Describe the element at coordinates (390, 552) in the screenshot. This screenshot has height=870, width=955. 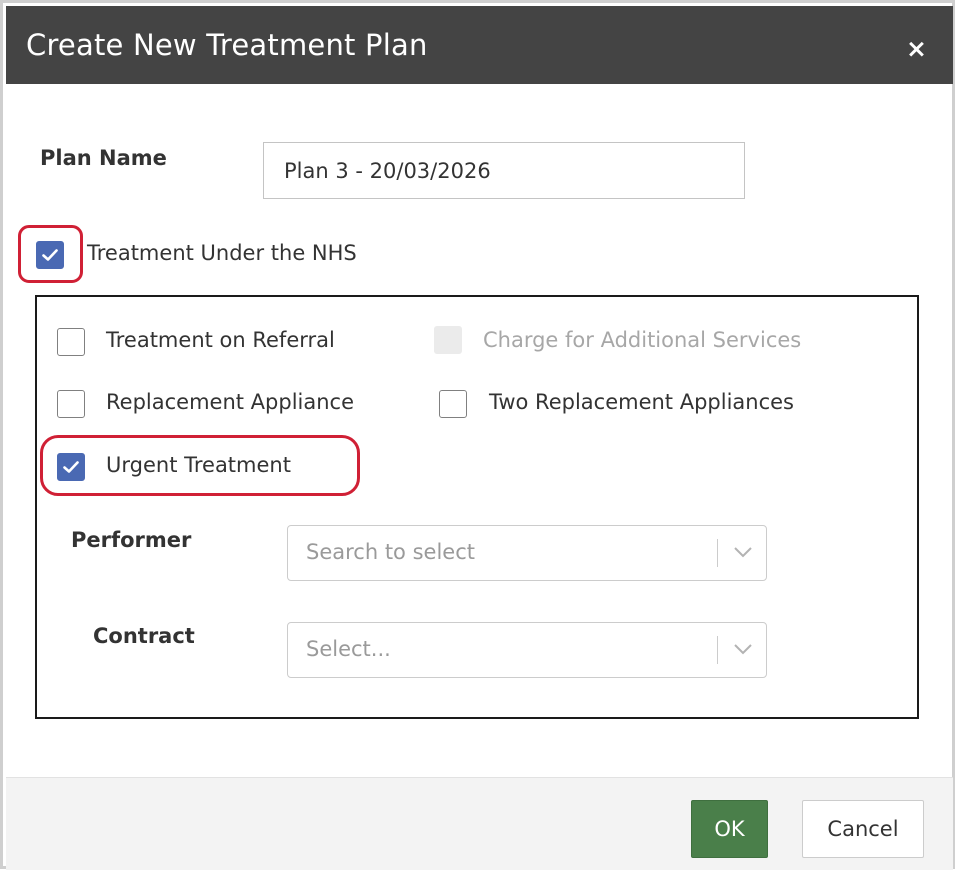
I see `performer-placeholder: Search to select` at that location.